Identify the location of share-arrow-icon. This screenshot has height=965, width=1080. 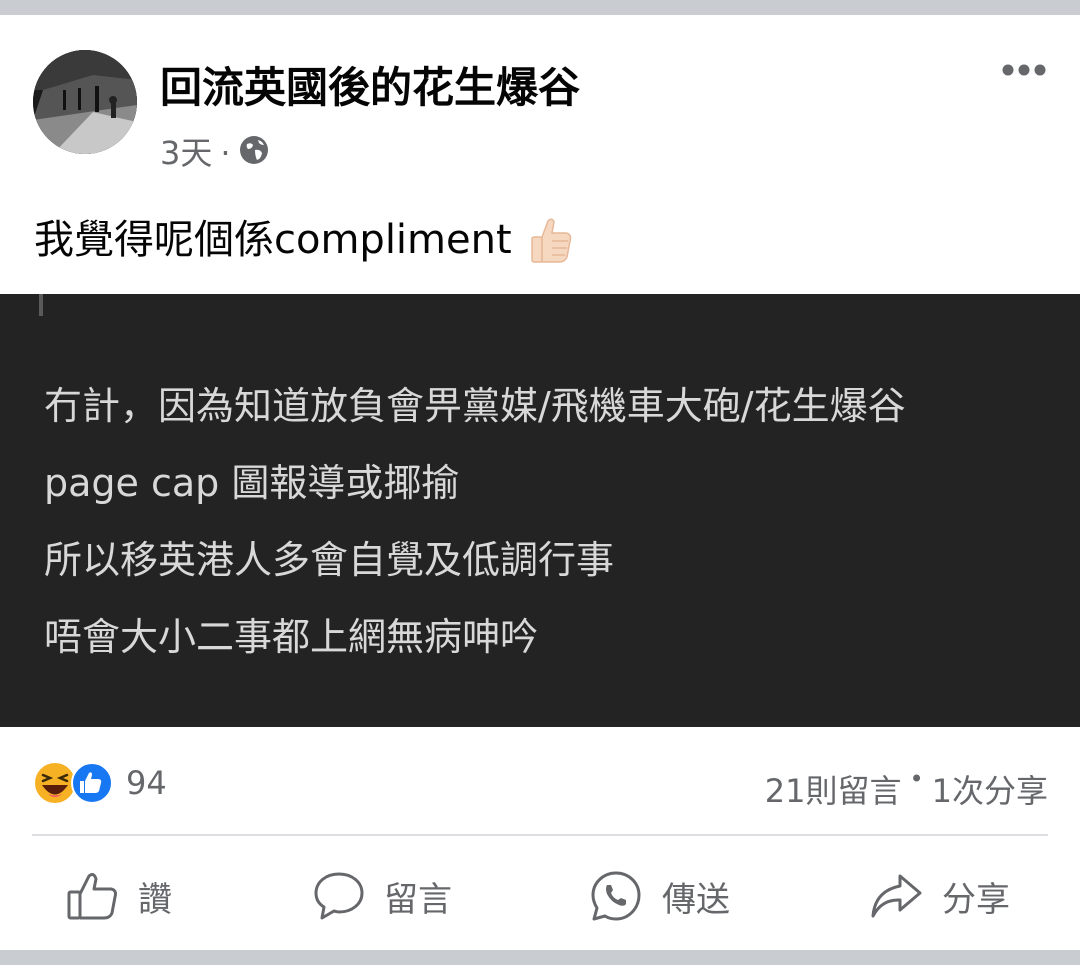
(896, 896).